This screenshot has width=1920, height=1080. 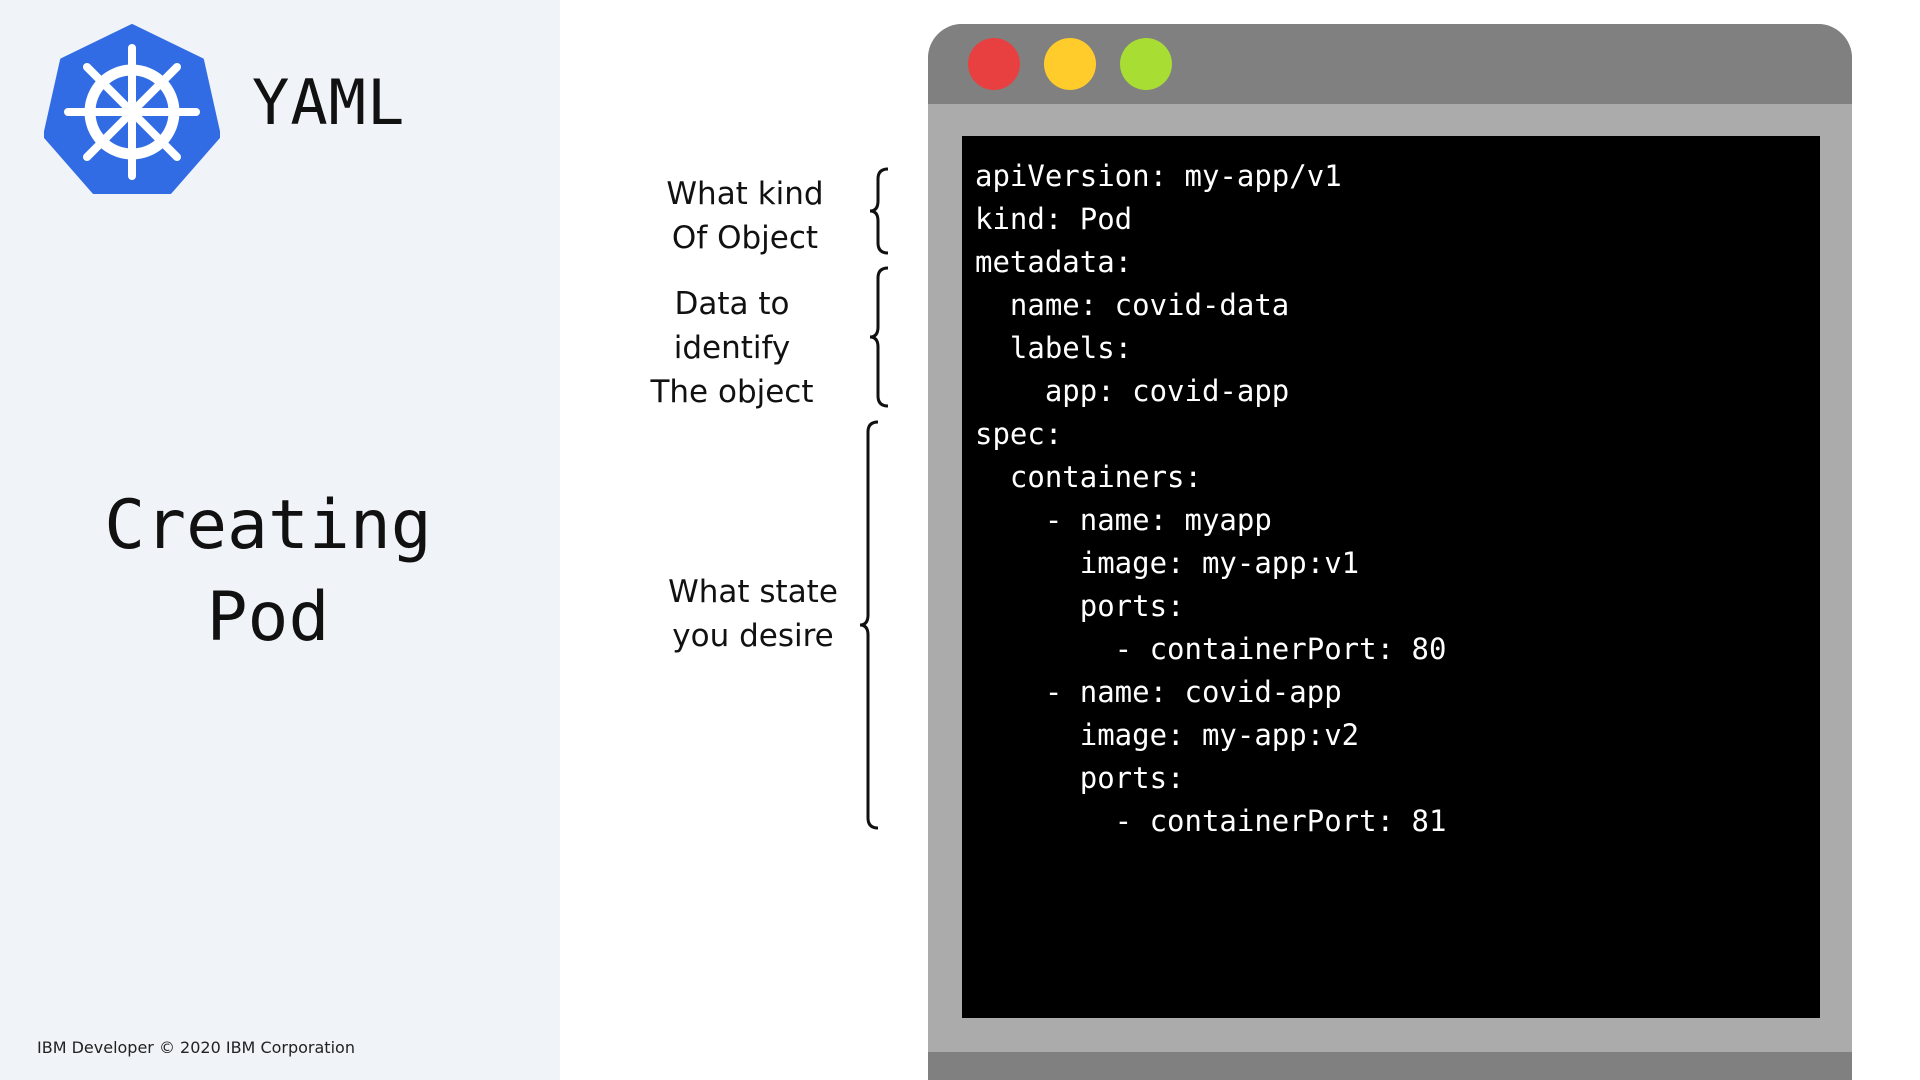 What do you see at coordinates (132, 109) in the screenshot?
I see `kubernetes-logo-icon` at bounding box center [132, 109].